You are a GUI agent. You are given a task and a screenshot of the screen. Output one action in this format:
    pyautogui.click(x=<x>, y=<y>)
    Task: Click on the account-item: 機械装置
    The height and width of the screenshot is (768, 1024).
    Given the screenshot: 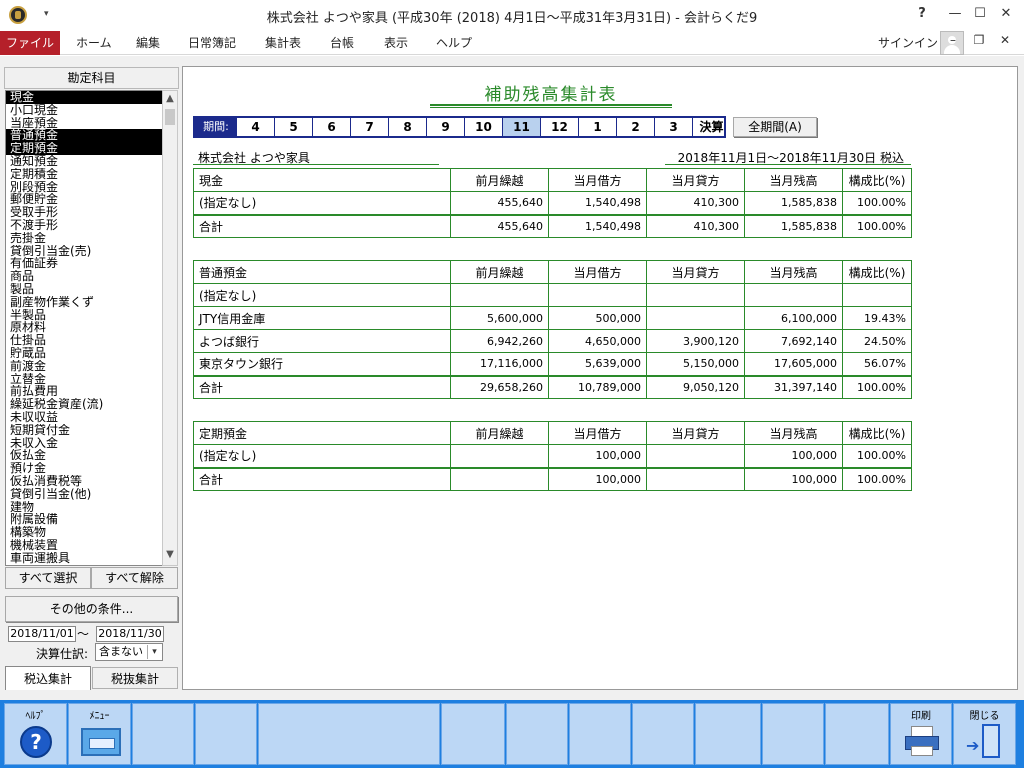 What is the action you would take?
    pyautogui.click(x=84, y=545)
    